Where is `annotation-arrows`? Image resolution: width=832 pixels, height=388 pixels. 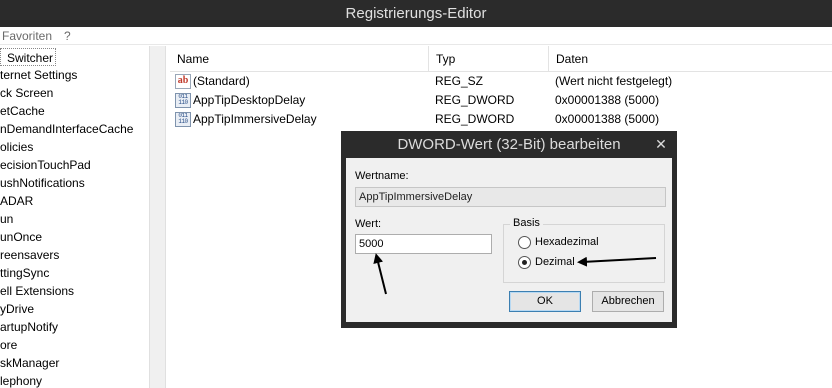 annotation-arrows is located at coordinates (515, 274).